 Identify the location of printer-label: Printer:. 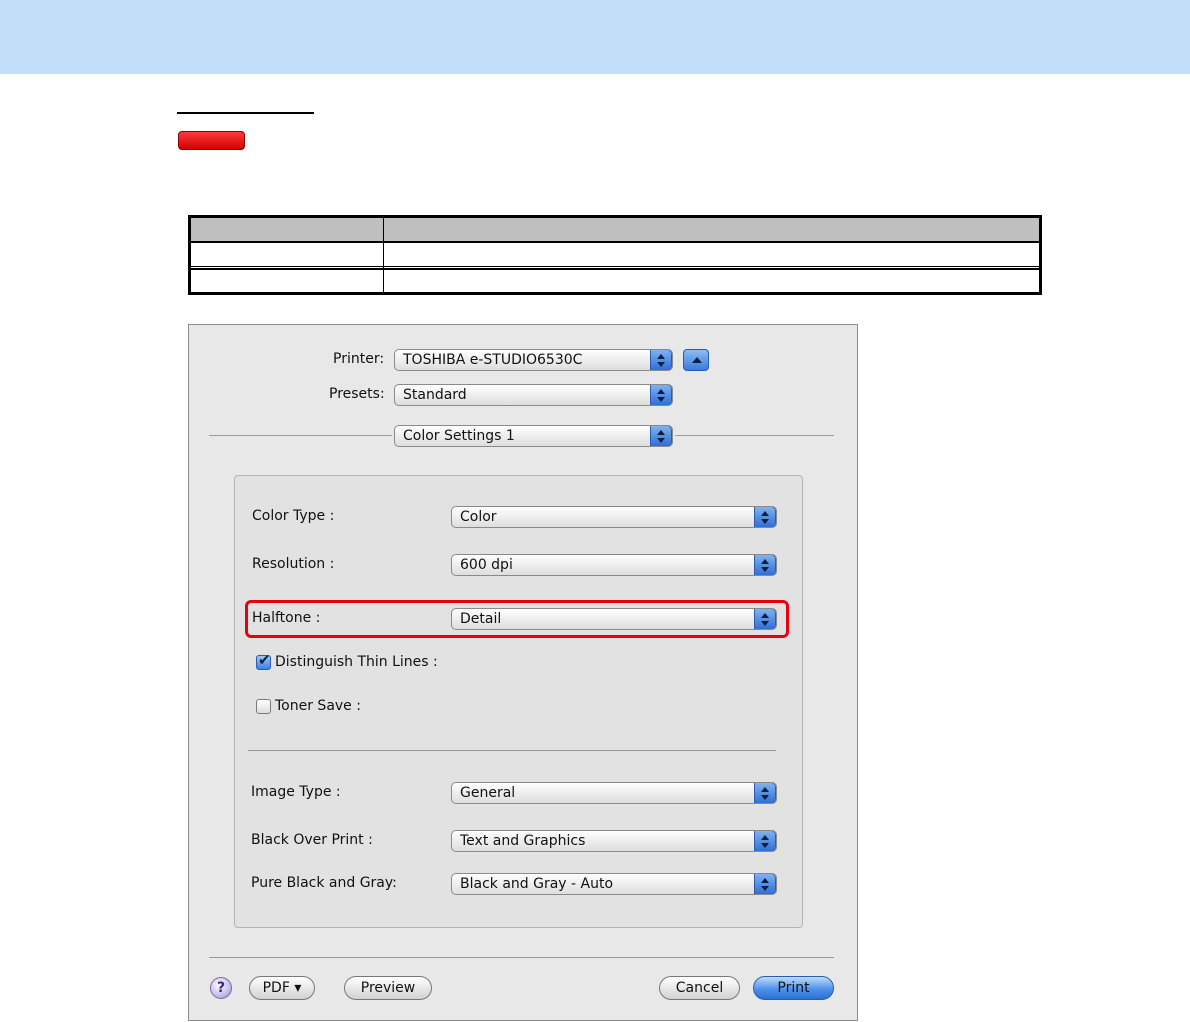
(359, 359).